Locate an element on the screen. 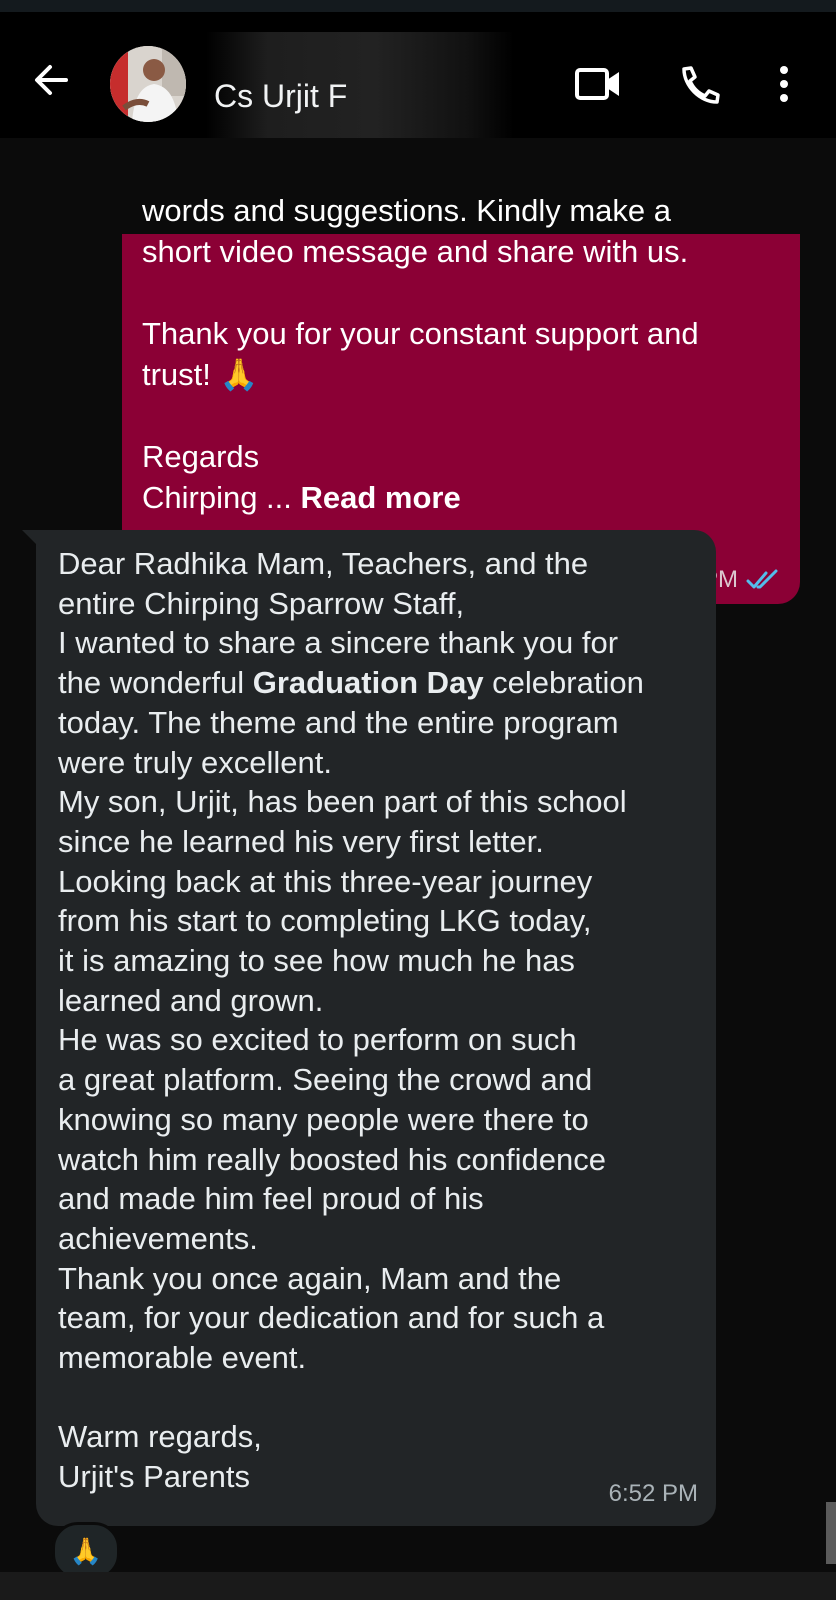 The width and height of the screenshot is (836, 1600). contact-photo is located at coordinates (148, 84).